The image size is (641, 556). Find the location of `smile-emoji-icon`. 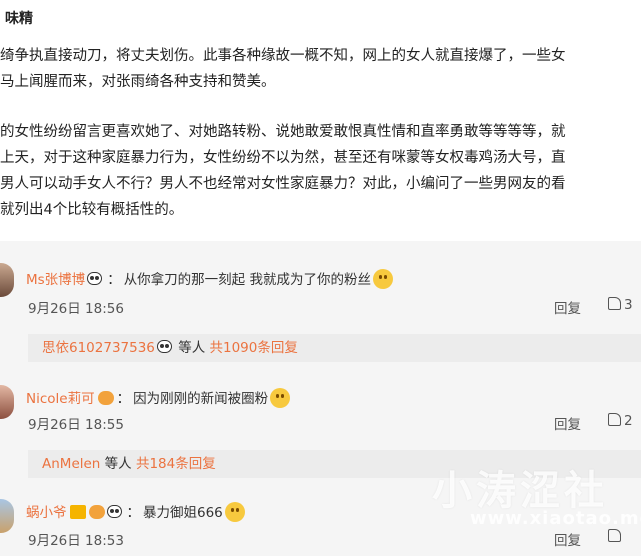

smile-emoji-icon is located at coordinates (382, 279).